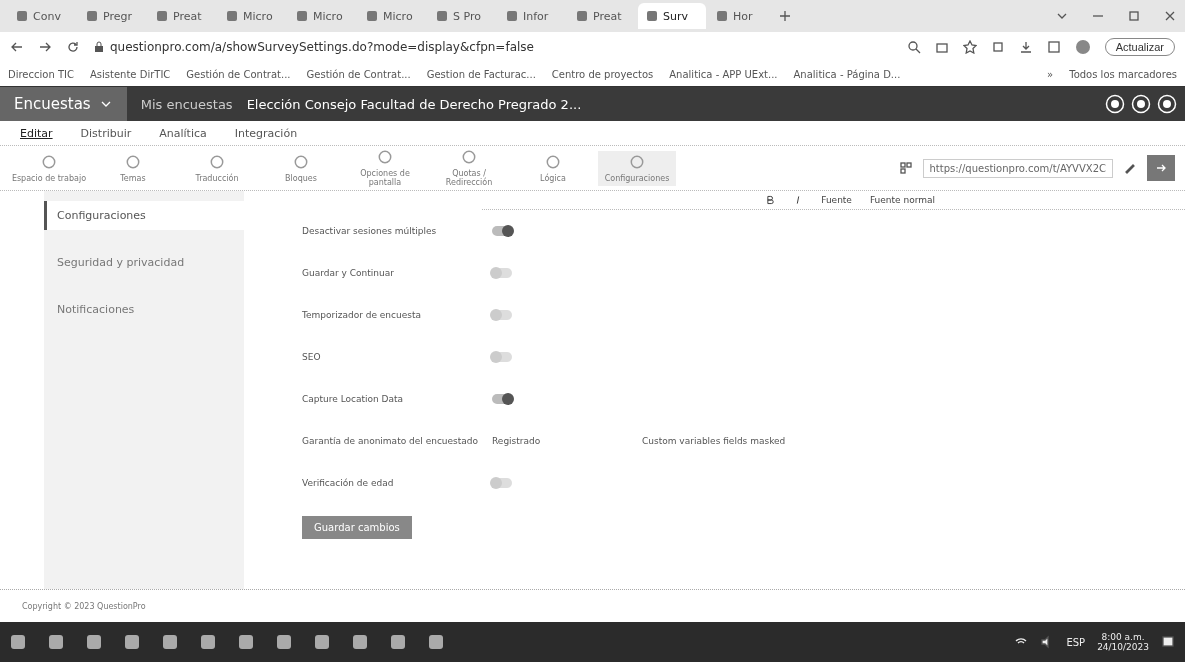 The image size is (1185, 662). I want to click on product-name: Encuestas, so click(52, 104).